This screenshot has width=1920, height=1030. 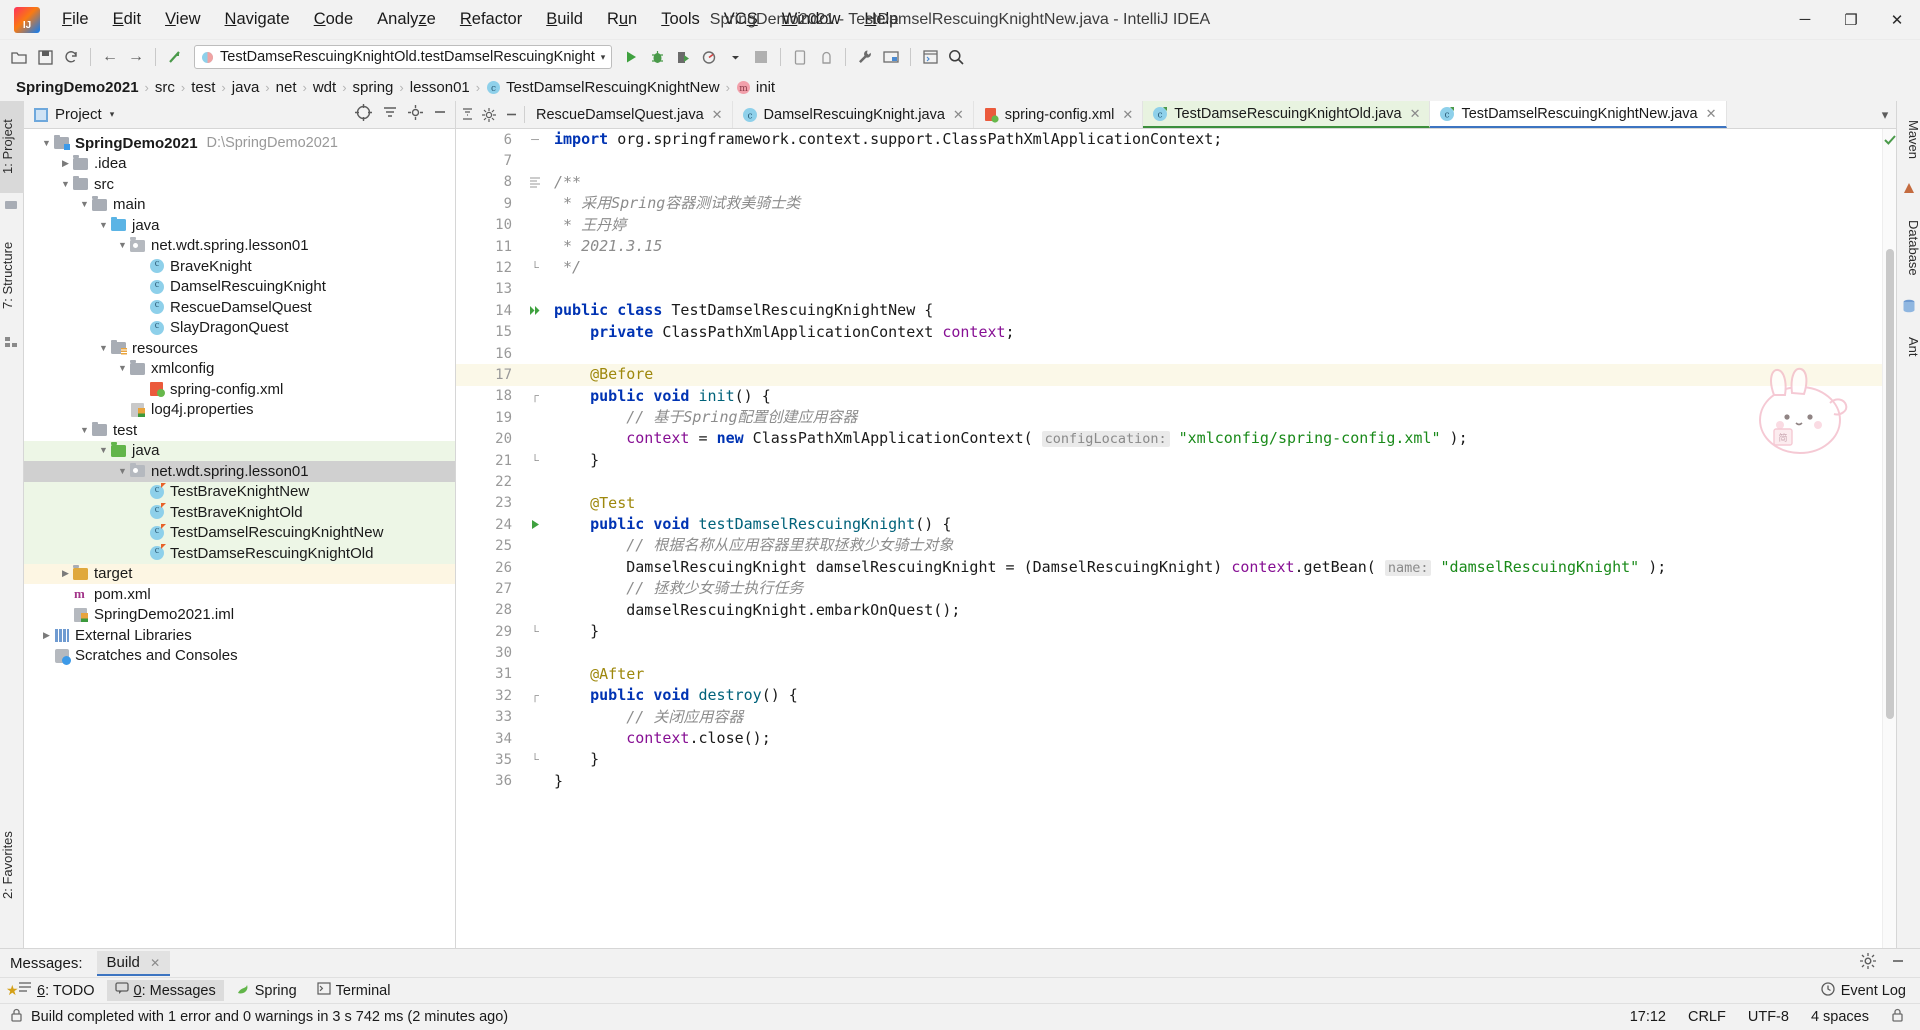 What do you see at coordinates (680, 19) in the screenshot?
I see `menu-item-tools: Tools` at bounding box center [680, 19].